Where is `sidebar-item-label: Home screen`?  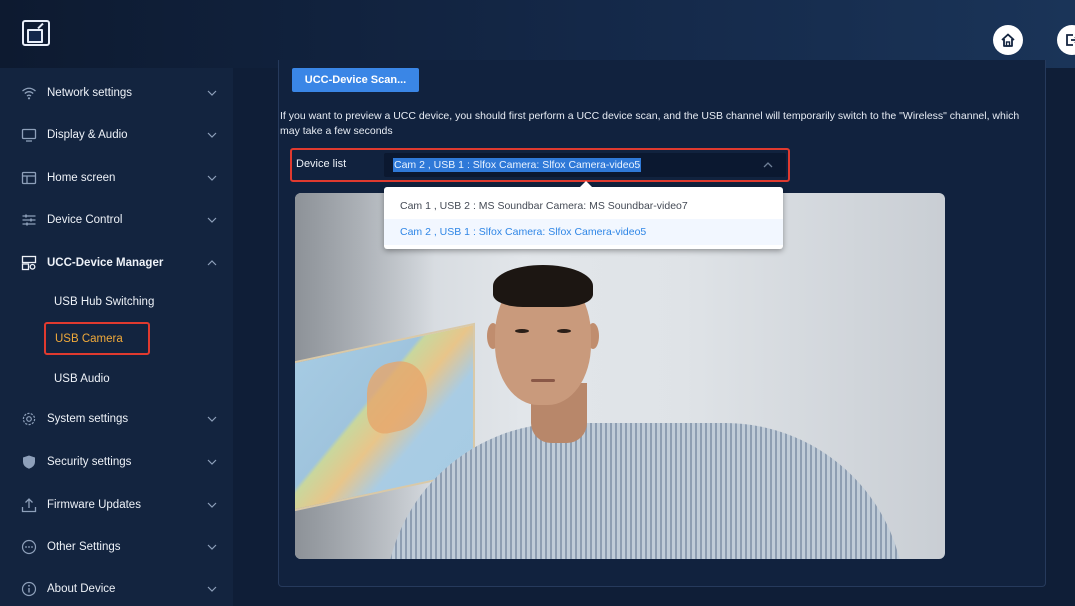
sidebar-item-label: Home screen is located at coordinates (81, 178).